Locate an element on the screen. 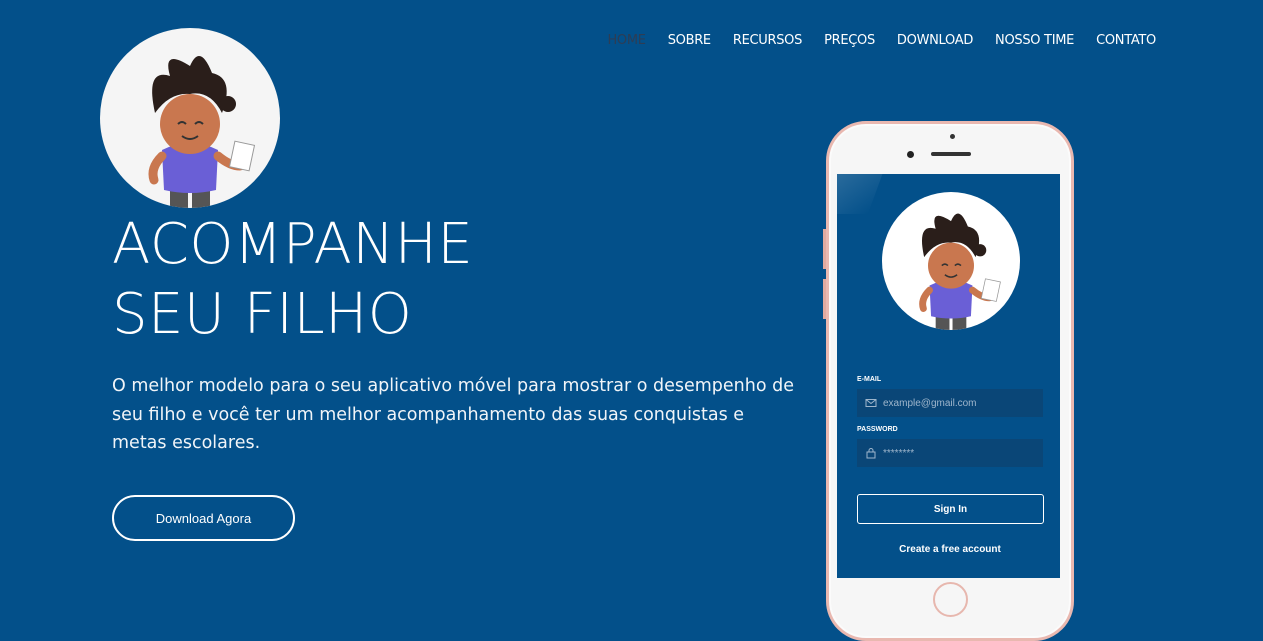 Image resolution: width=1263 pixels, height=641 pixels. kid-mascot-icon is located at coordinates (951, 261).